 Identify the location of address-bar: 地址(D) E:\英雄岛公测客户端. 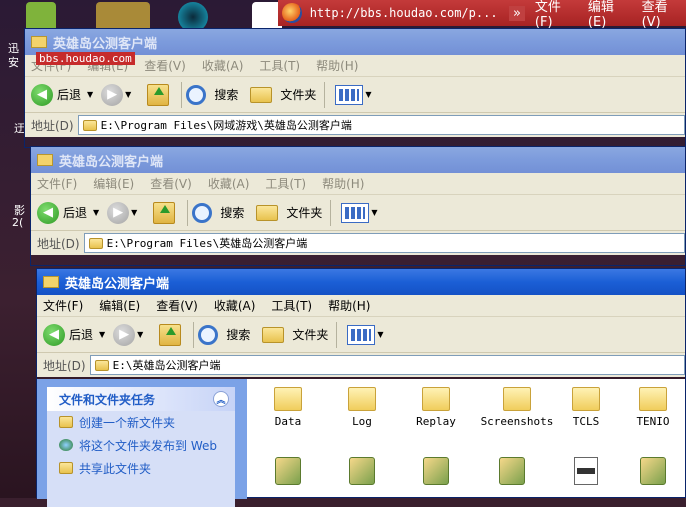
(361, 365).